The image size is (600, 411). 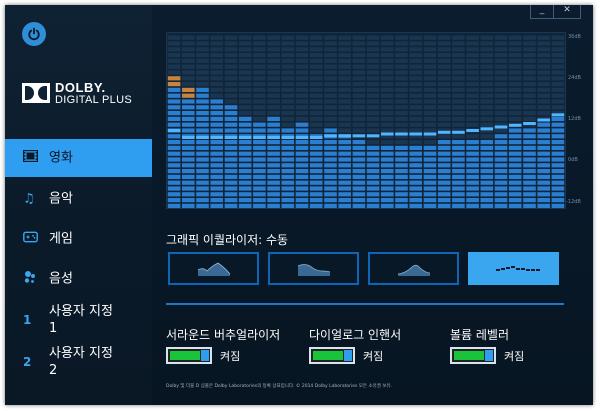 I want to click on toggle-fill, so click(x=469, y=355).